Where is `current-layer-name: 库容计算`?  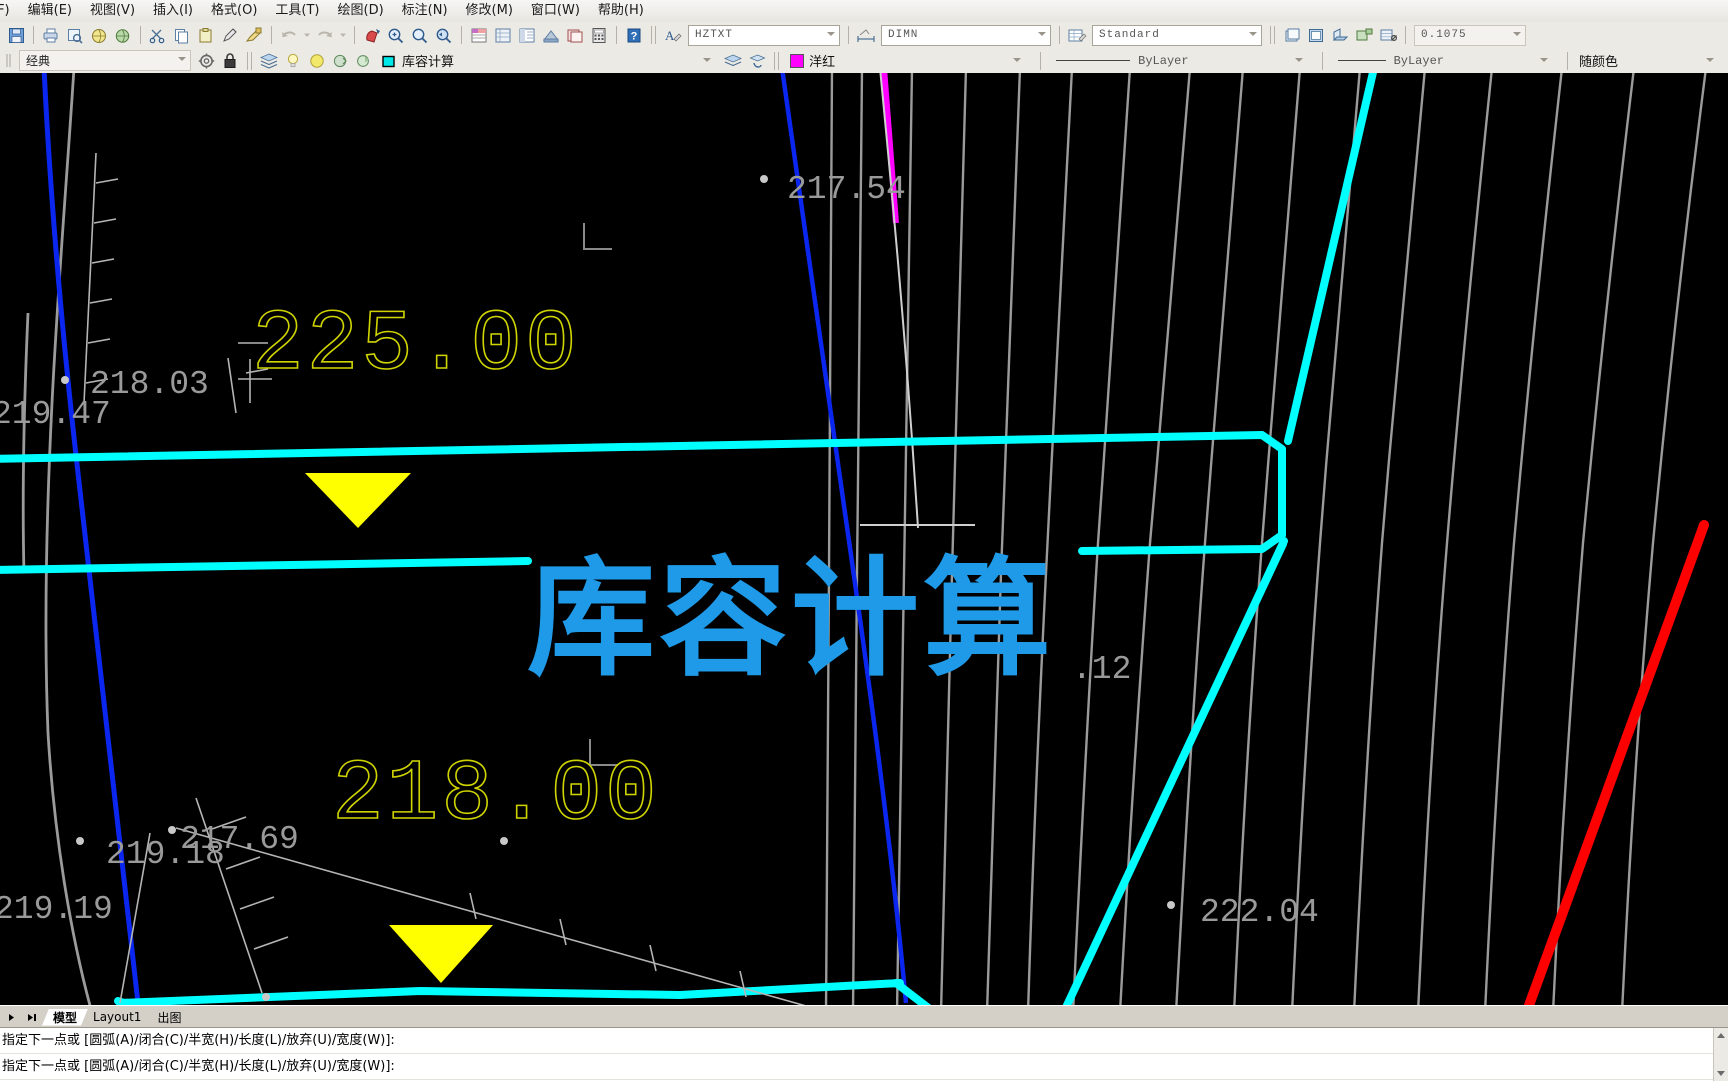
current-layer-name: 库容计算 is located at coordinates (428, 60).